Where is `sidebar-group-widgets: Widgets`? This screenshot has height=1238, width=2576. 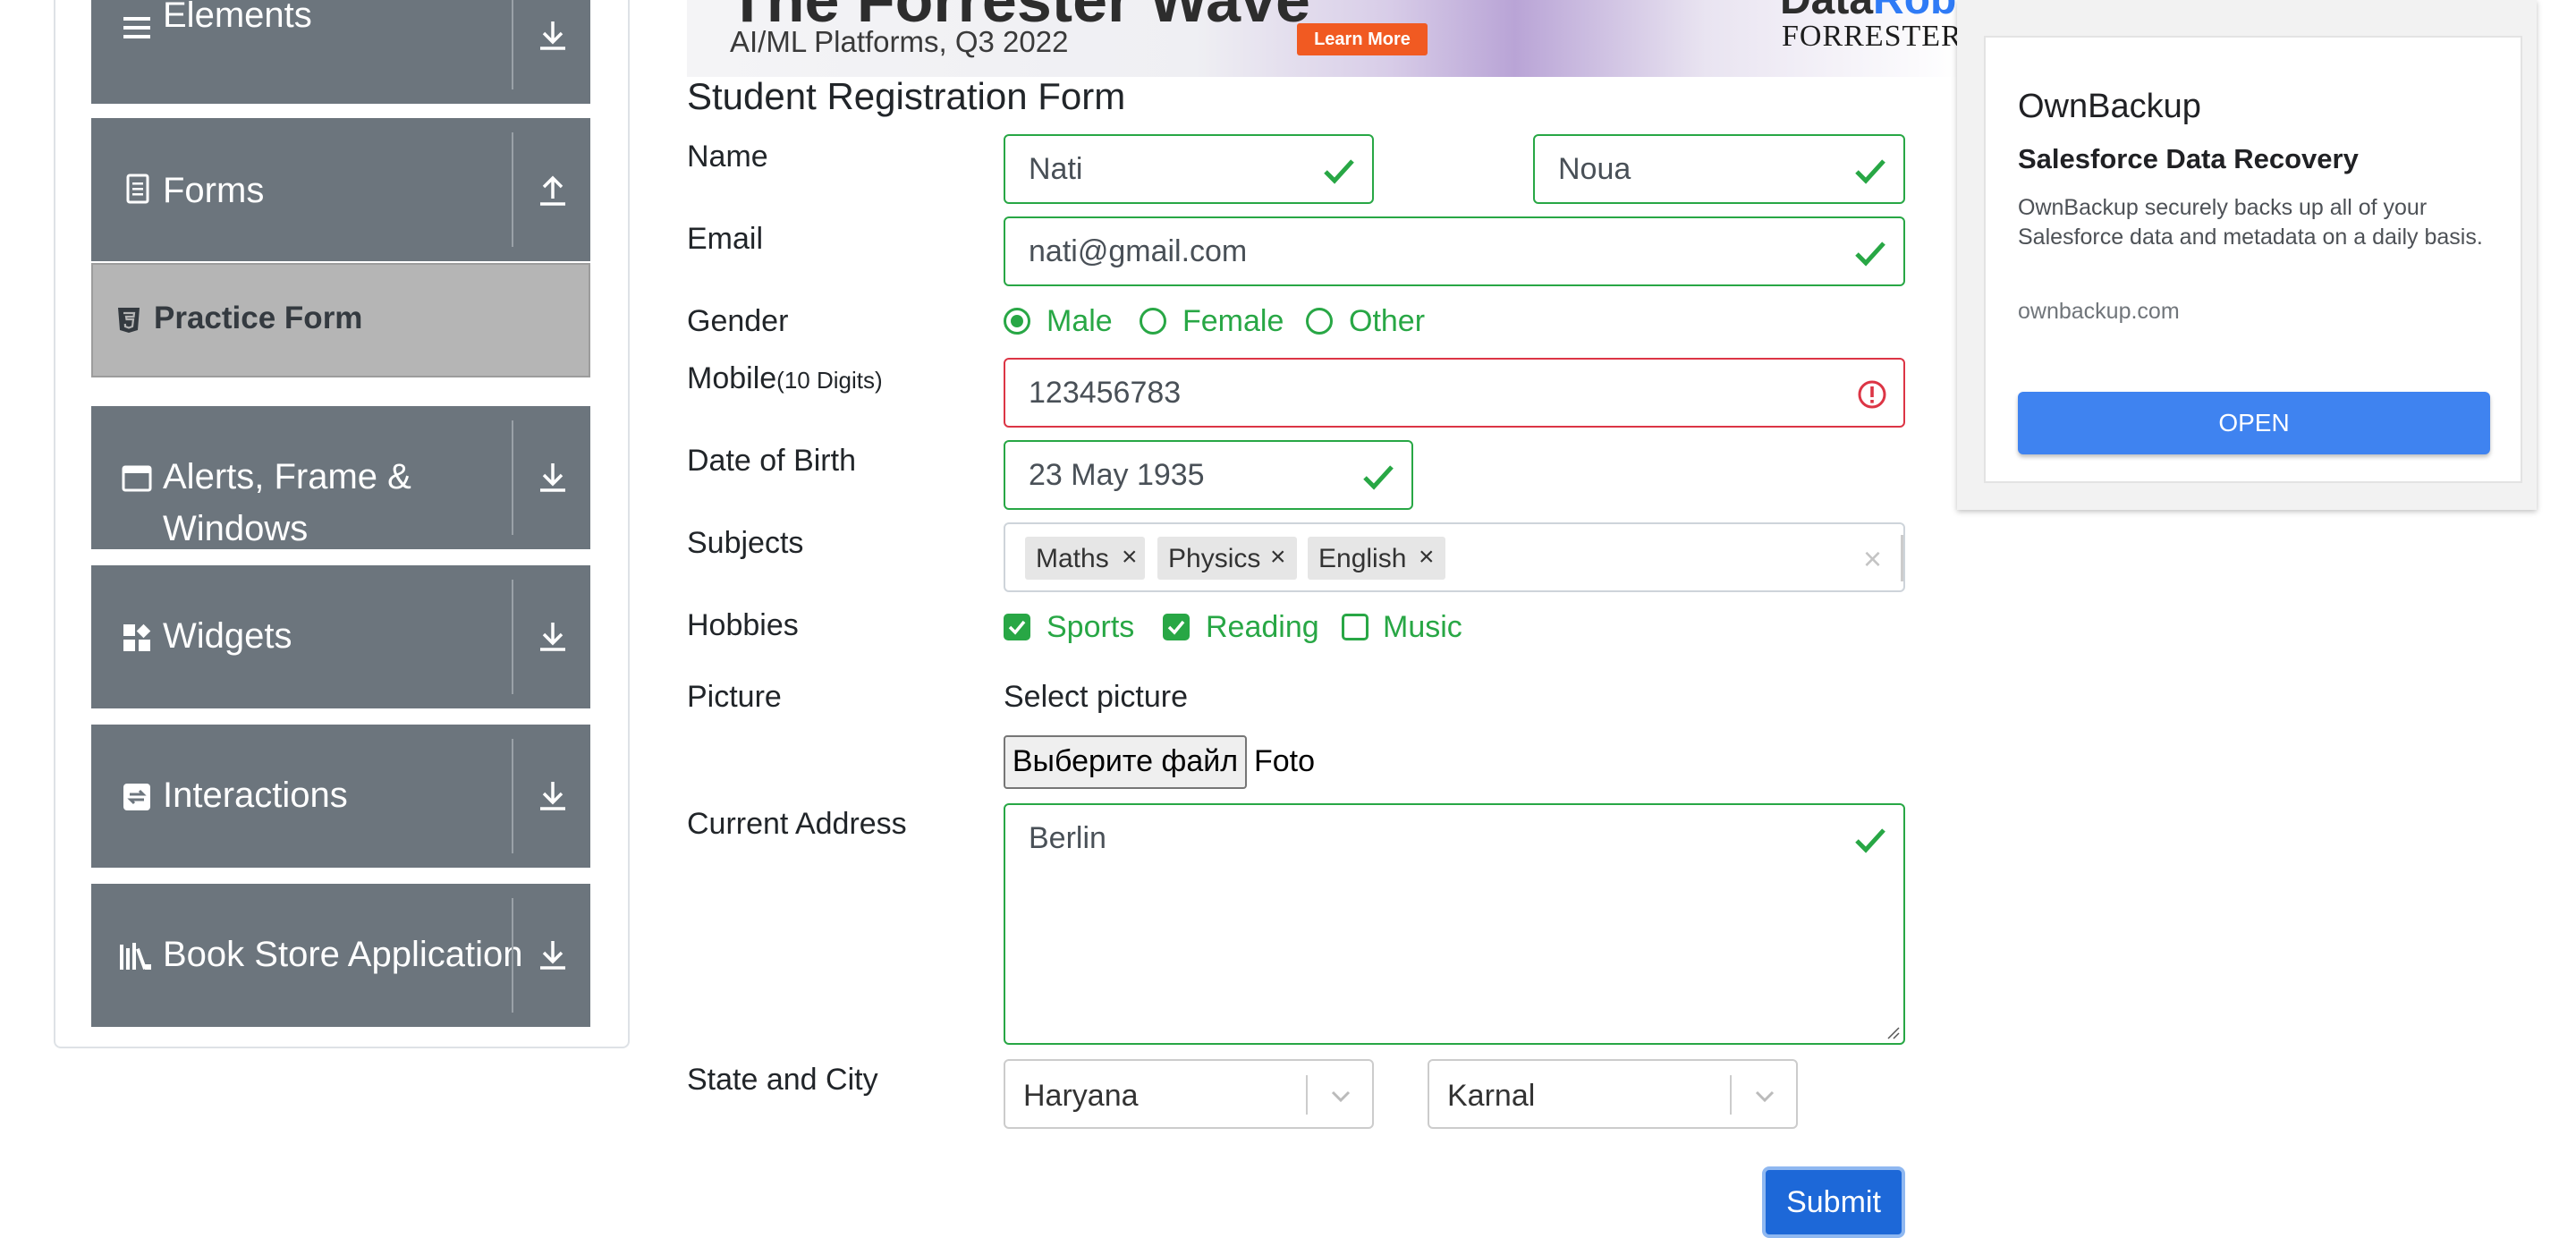
sidebar-group-widgets: Widgets is located at coordinates (340, 636).